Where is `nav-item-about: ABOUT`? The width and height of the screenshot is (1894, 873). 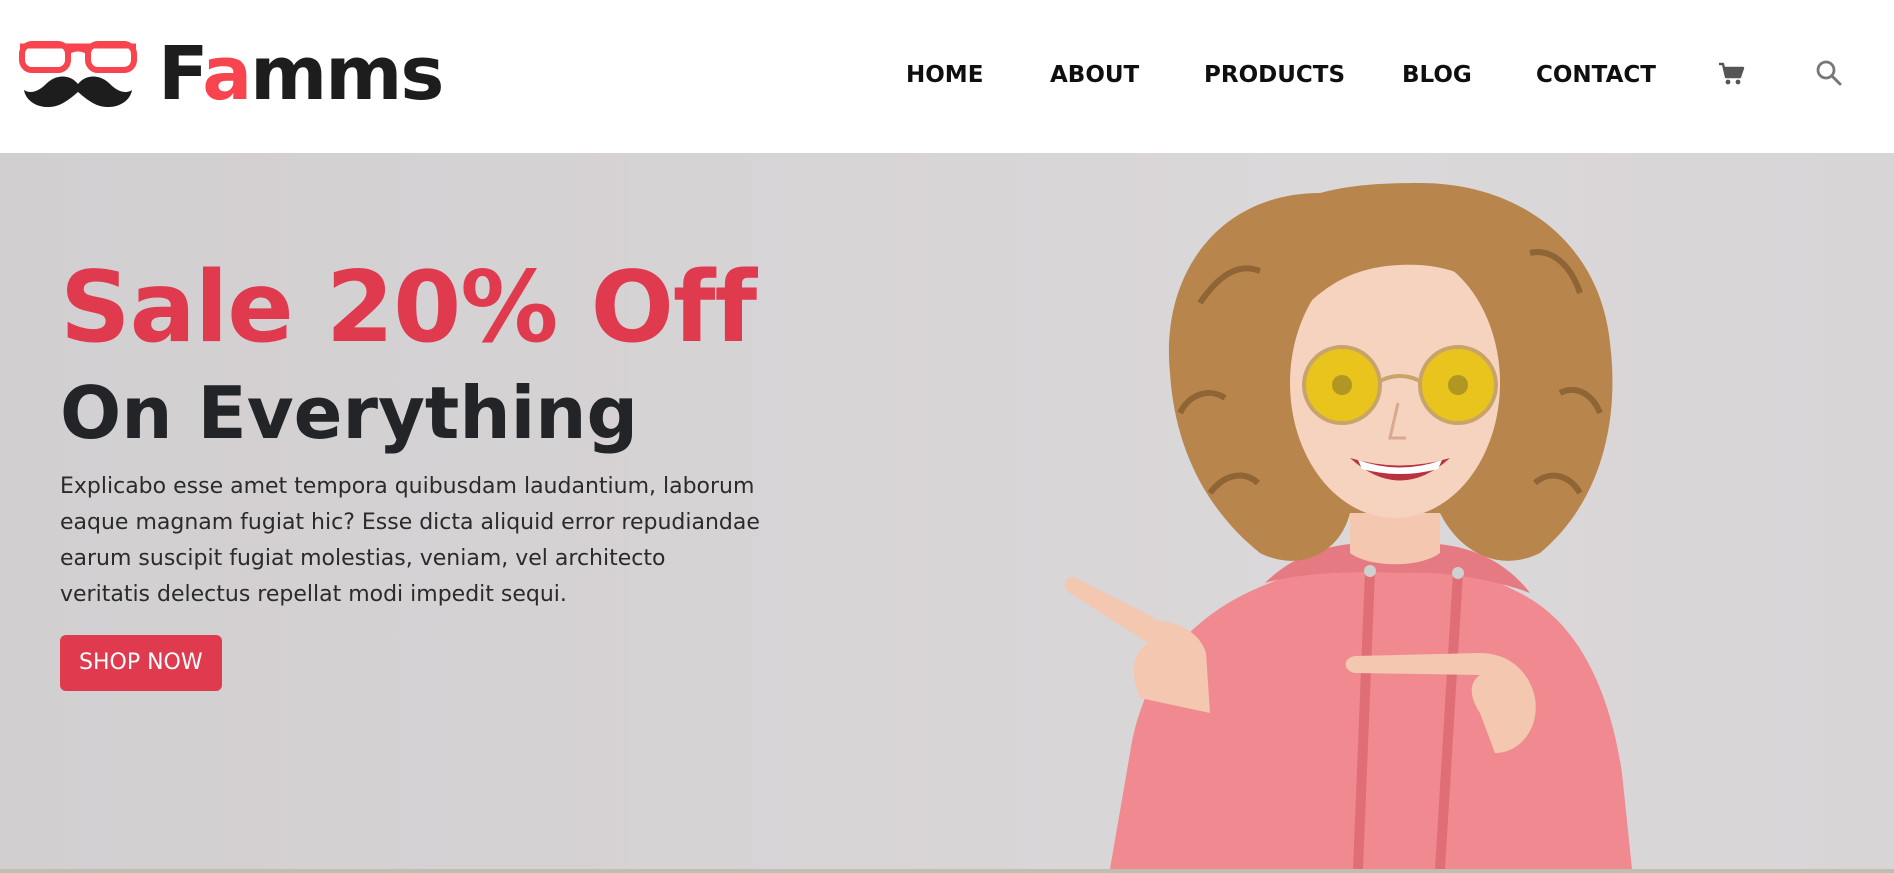
nav-item-about: ABOUT is located at coordinates (1094, 75).